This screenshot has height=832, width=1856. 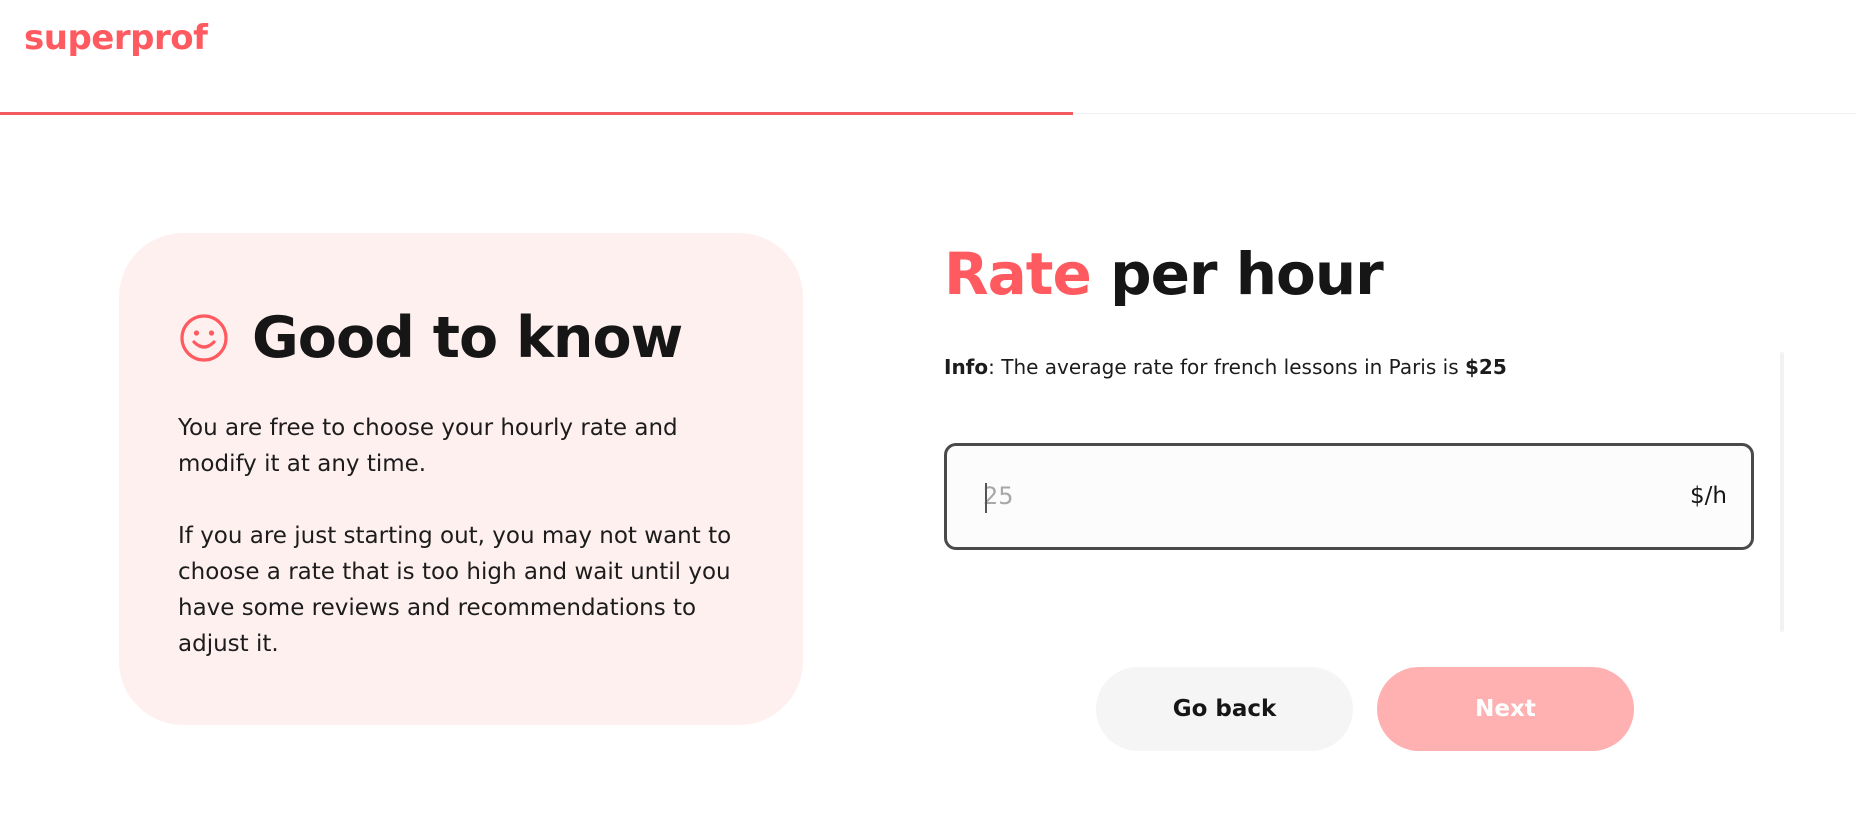 I want to click on info-average-value: $25, so click(x=1485, y=367).